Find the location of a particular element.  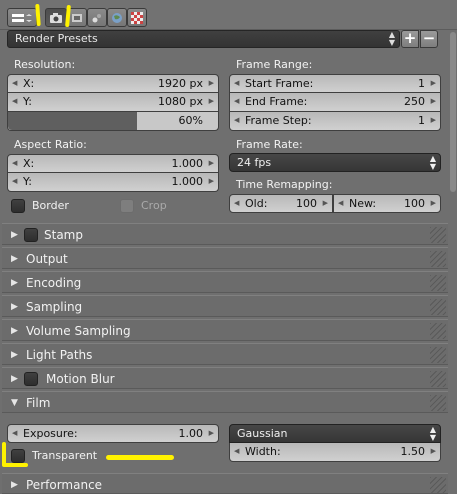

aspect-x-field: ◀ X: 1.000 ▶ is located at coordinates (113, 163).